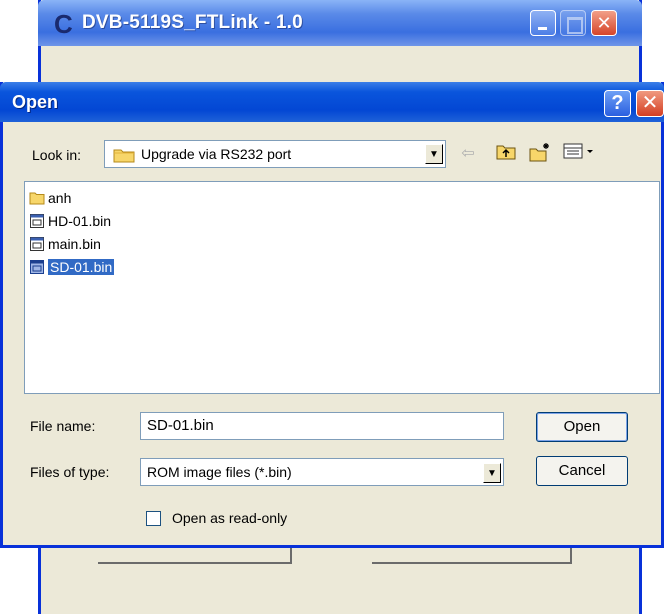 The image size is (664, 614). What do you see at coordinates (35, 102) in the screenshot?
I see `open-dialog-title: Open` at bounding box center [35, 102].